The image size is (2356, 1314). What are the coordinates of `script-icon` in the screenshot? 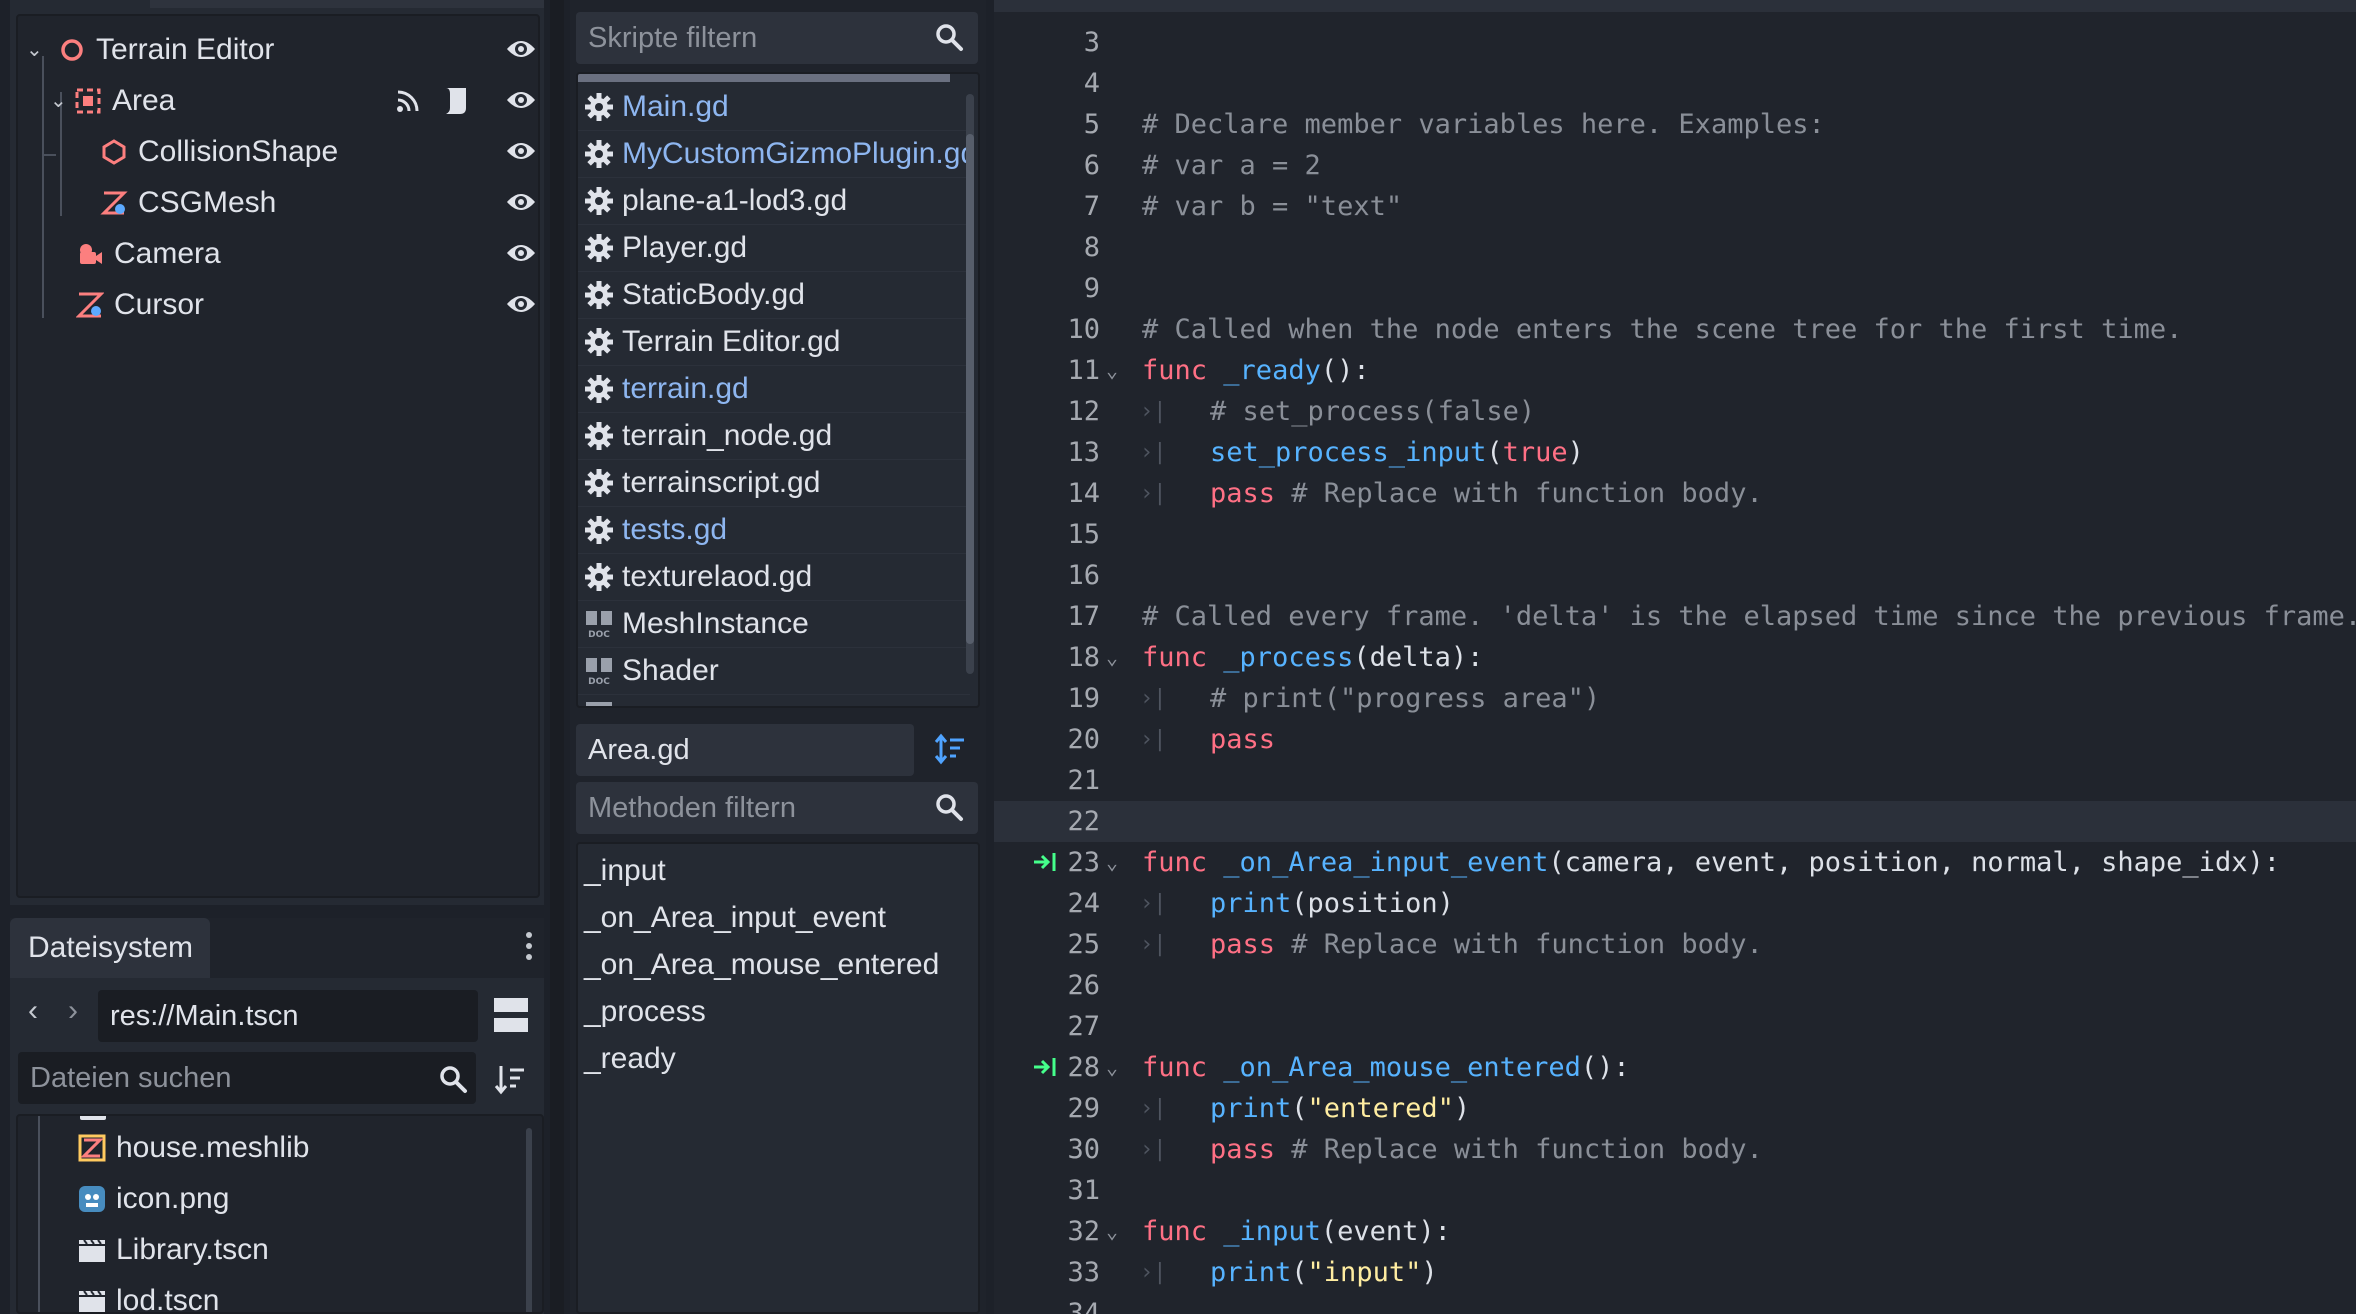 It's located at (456, 101).